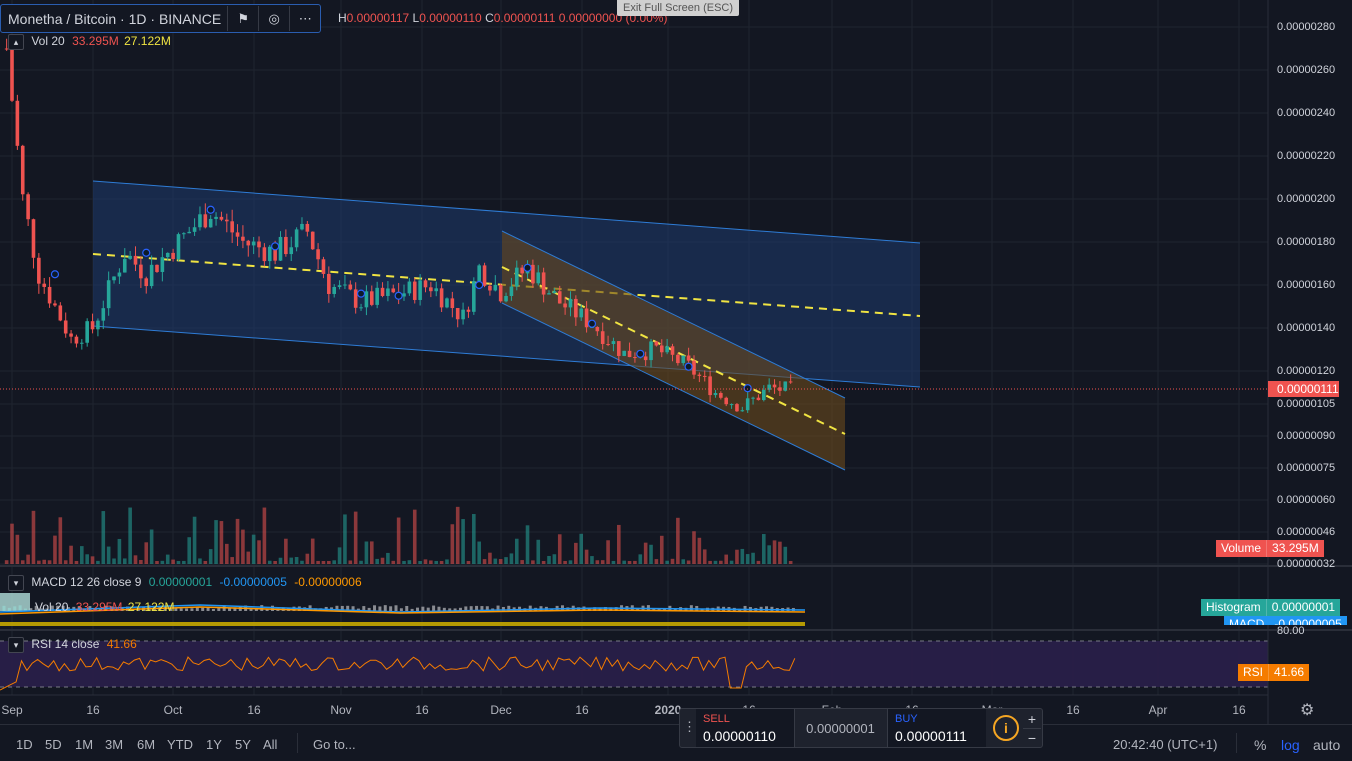  What do you see at coordinates (304, 18) in the screenshot?
I see `more-options-icon: ⋯` at bounding box center [304, 18].